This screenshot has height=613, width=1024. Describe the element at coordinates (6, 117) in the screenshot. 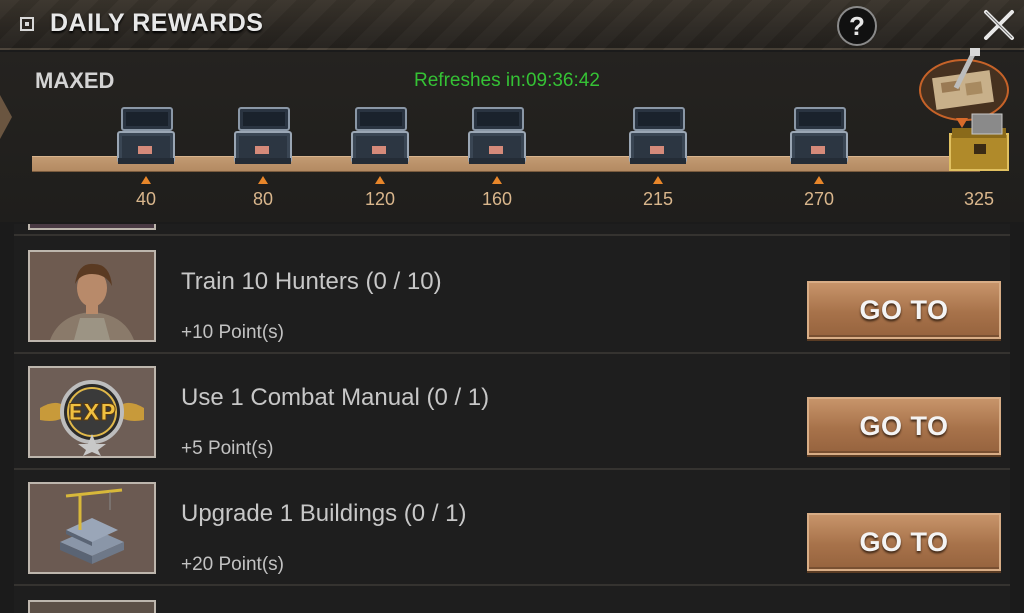

I see `side-arrow-icon` at that location.